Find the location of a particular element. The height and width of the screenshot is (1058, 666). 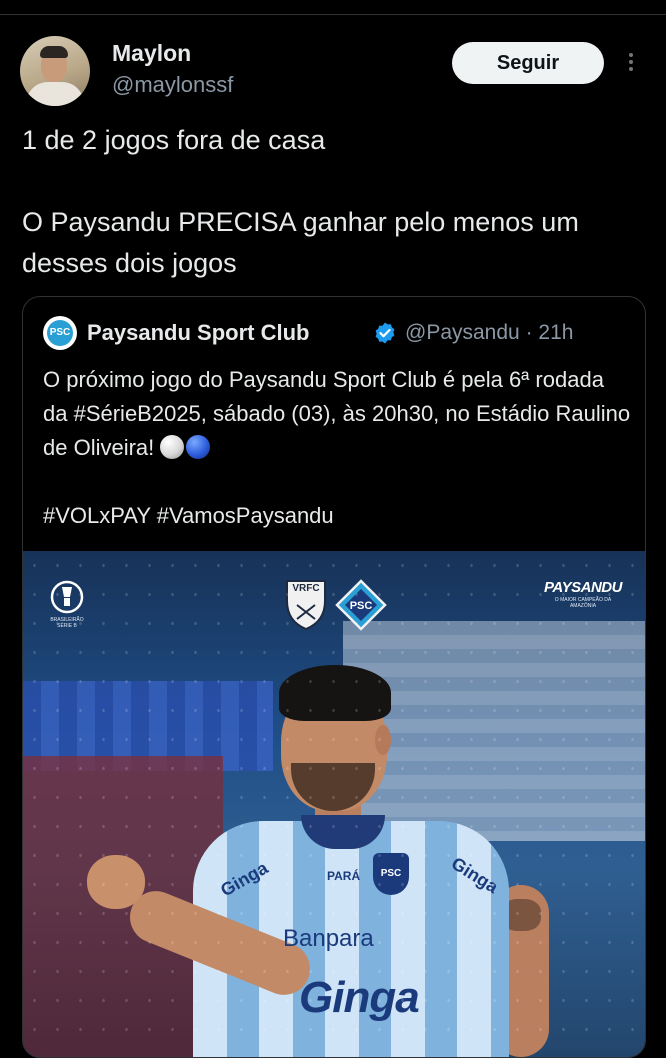

quoted-header: PSC Paysandu Sport Club @Paysandu · 21h is located at coordinates (338, 333).